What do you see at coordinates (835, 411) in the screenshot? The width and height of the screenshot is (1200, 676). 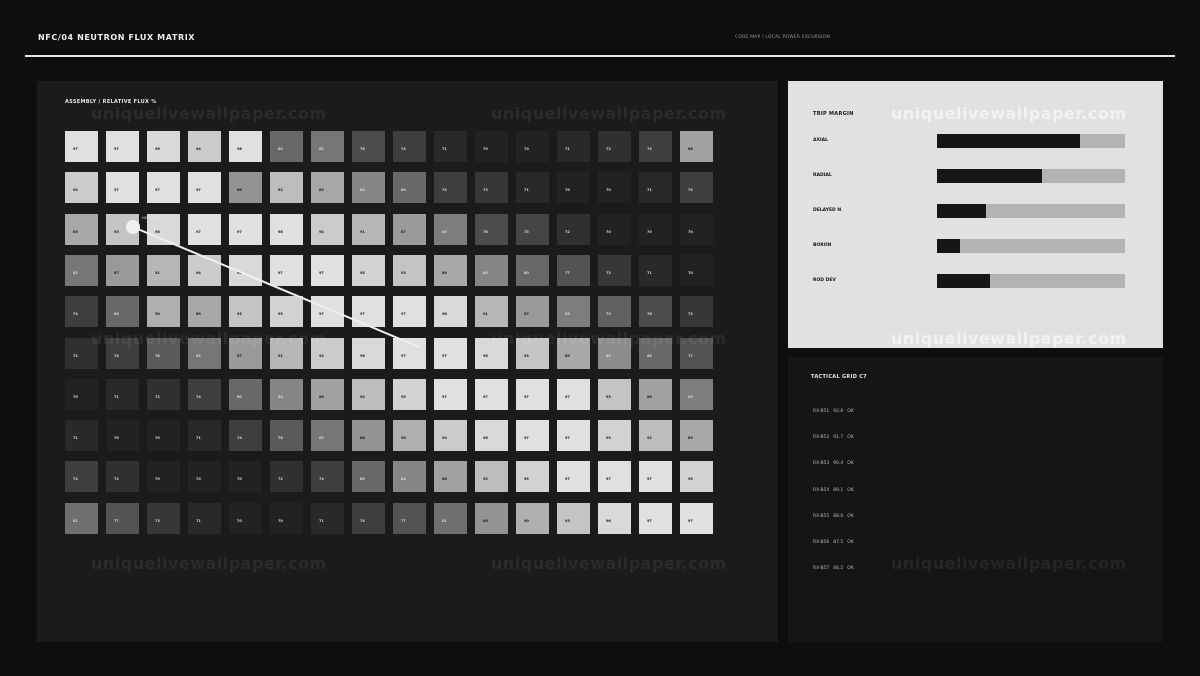 I see `tactical-row: RX-B51 92.8 OK` at bounding box center [835, 411].